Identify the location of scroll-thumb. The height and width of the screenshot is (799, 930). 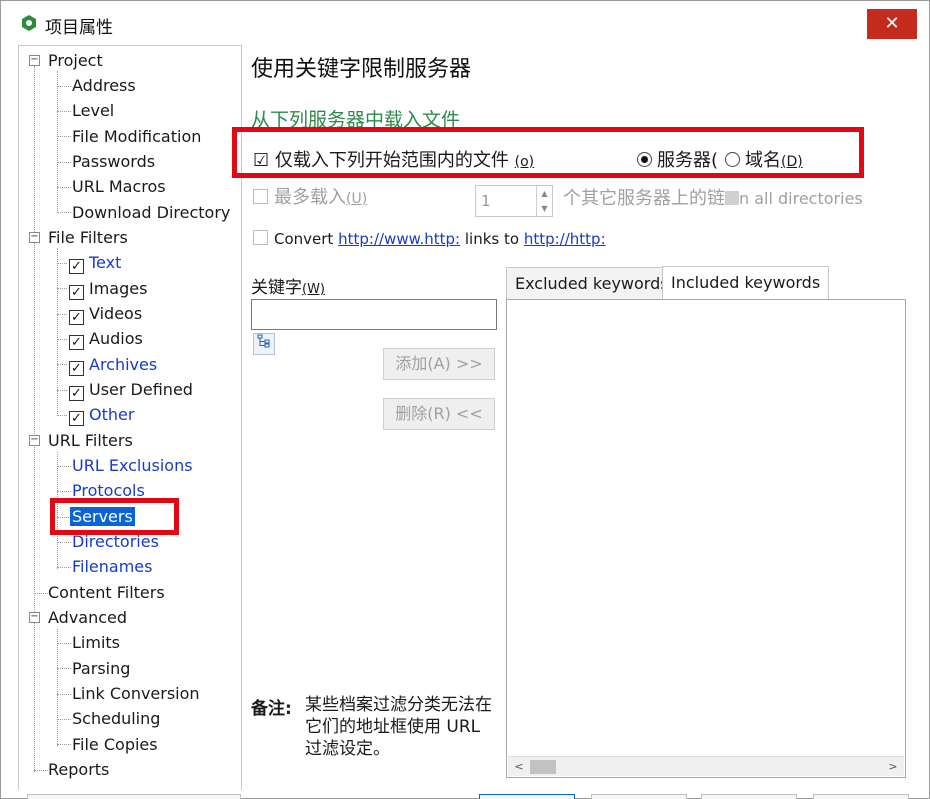
(543, 767).